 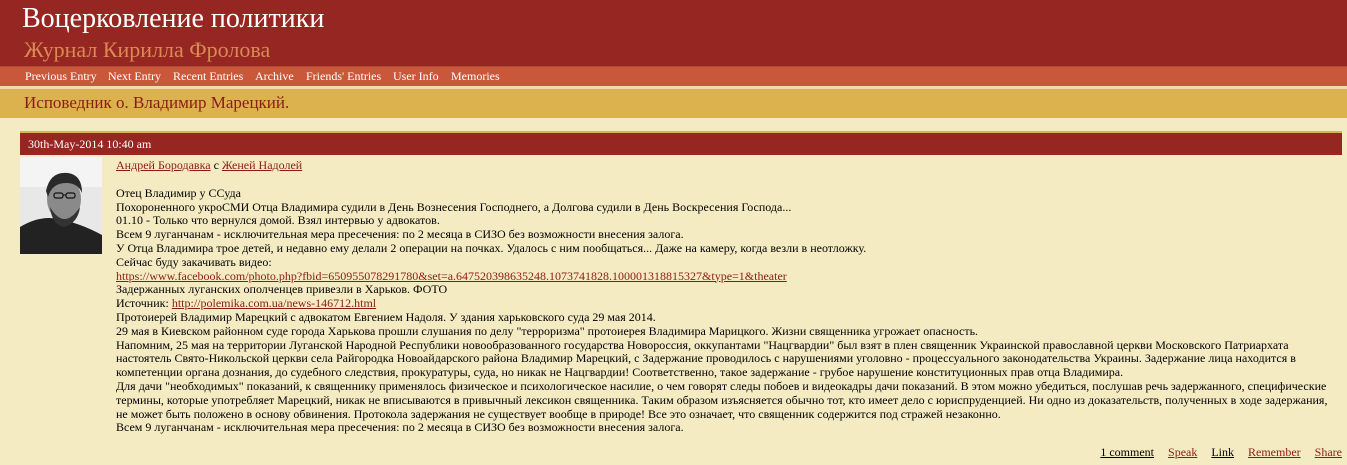 I want to click on with-word: с, so click(x=216, y=165).